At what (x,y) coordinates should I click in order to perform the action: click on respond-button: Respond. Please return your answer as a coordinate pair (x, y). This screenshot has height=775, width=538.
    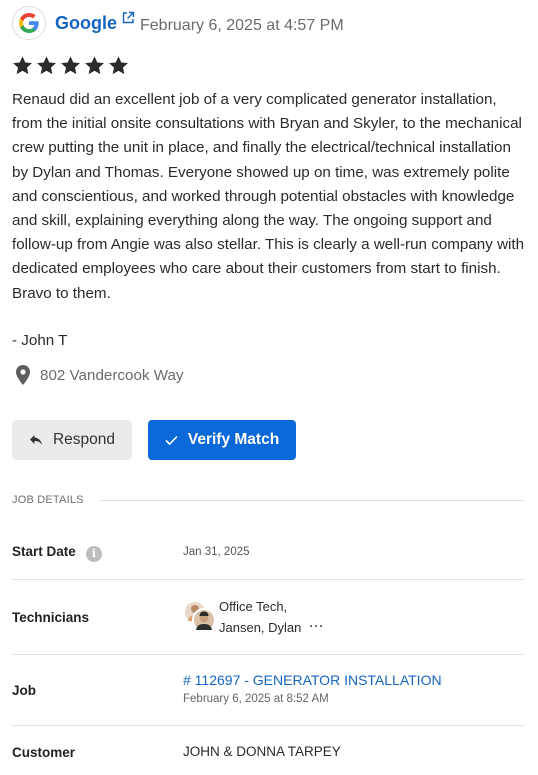
    Looking at the image, I should click on (72, 440).